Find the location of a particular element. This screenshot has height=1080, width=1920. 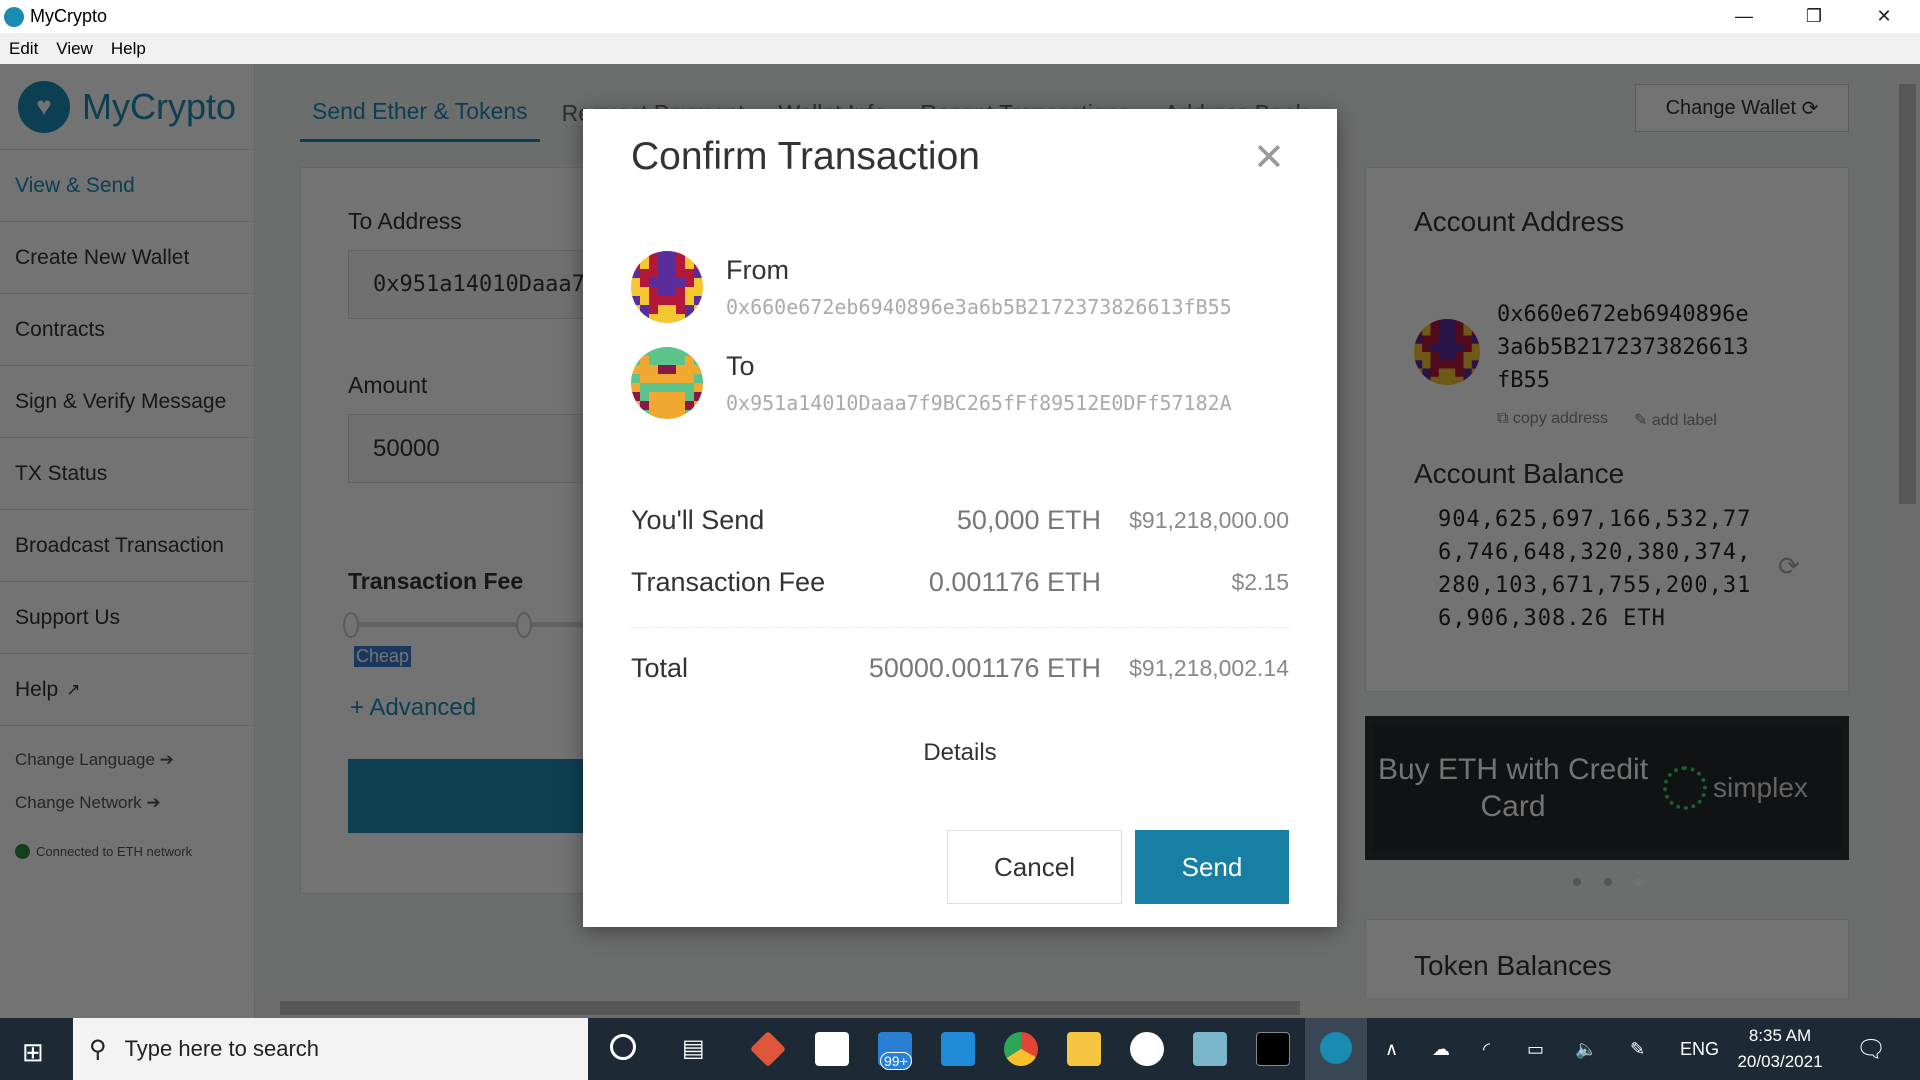

add-label-link: ✎ add label is located at coordinates (1675, 420).